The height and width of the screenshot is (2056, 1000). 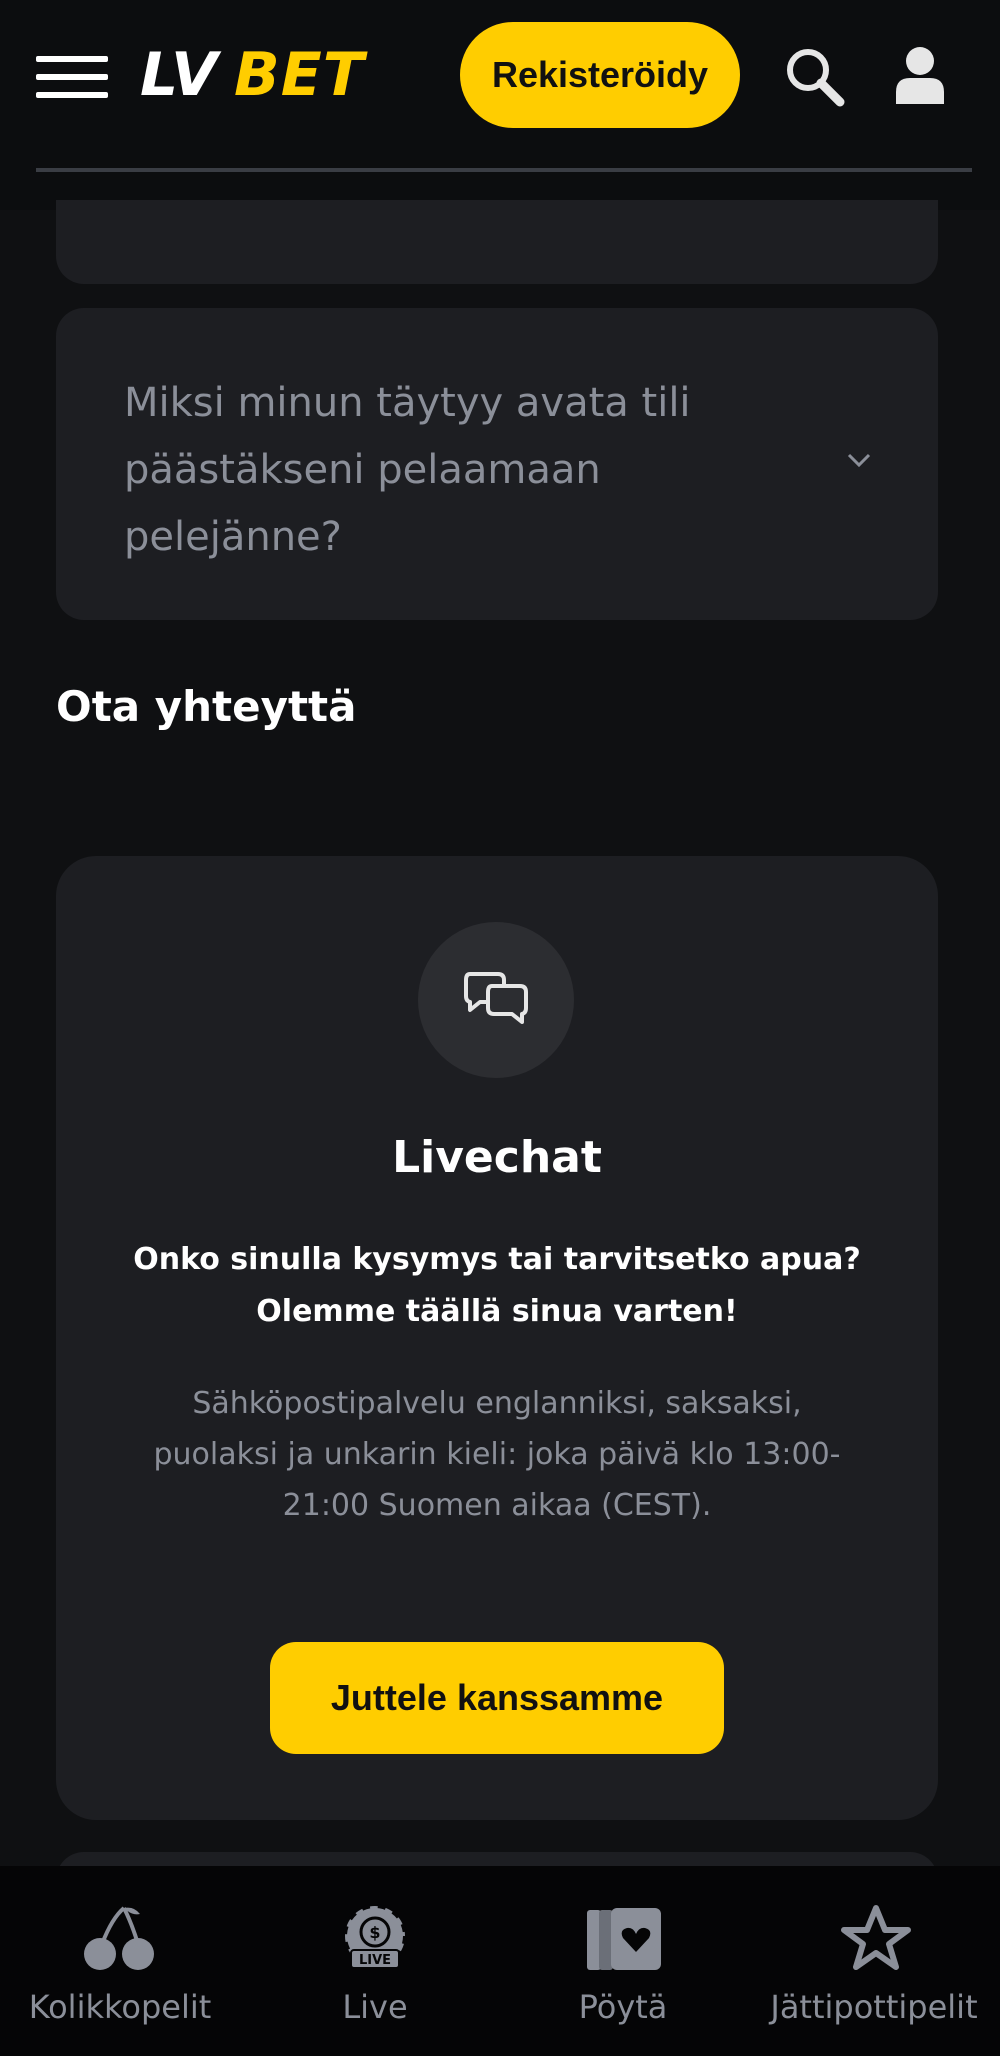 I want to click on live-chip-icon: $ LIVE, so click(x=375, y=1936).